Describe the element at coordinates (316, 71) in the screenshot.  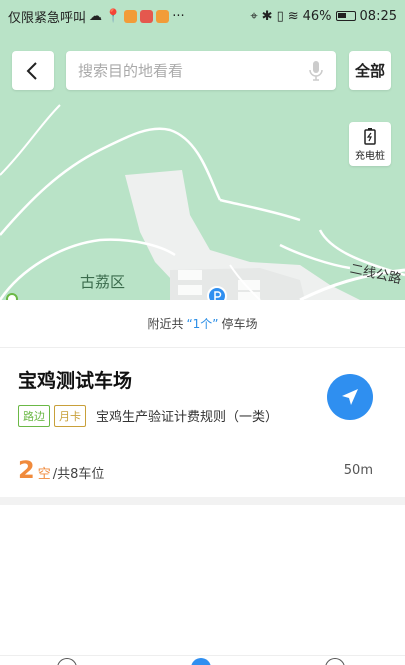
I see `microphone-icon` at that location.